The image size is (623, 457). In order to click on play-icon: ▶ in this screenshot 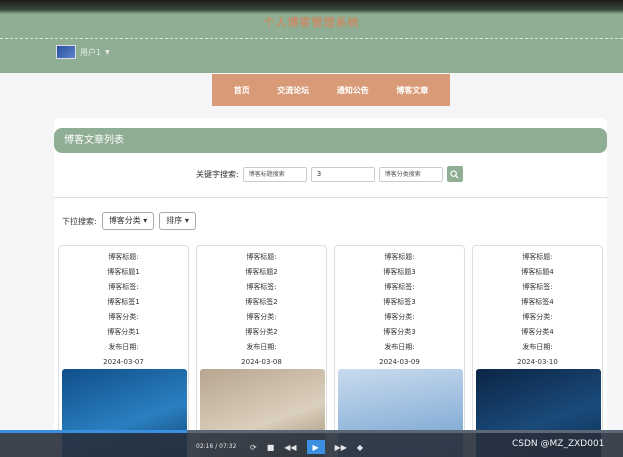, I will do `click(315, 447)`.